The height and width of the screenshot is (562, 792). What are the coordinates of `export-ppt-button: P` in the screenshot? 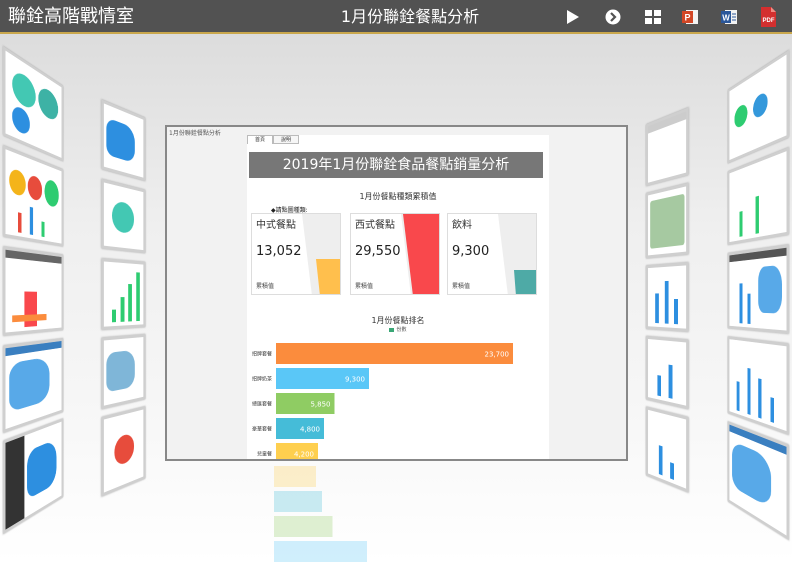 It's located at (690, 17).